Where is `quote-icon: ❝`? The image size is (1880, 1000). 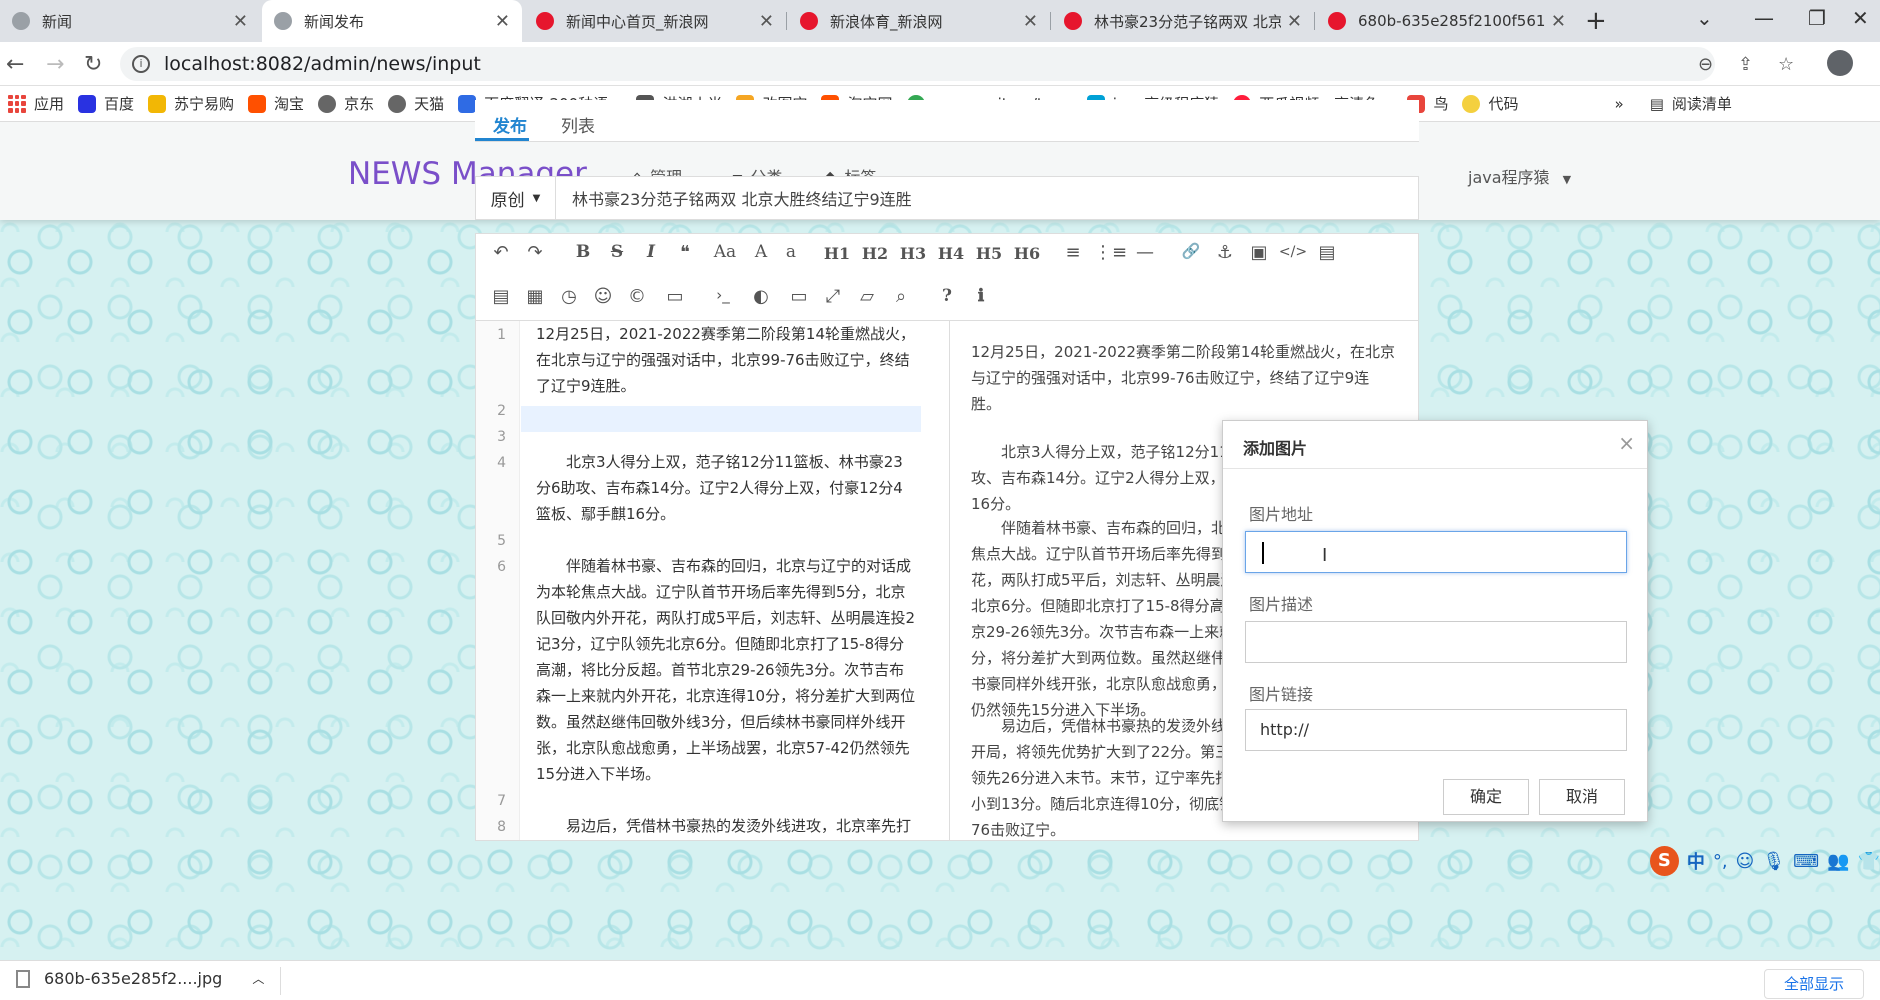
quote-icon: ❝ is located at coordinates (685, 252).